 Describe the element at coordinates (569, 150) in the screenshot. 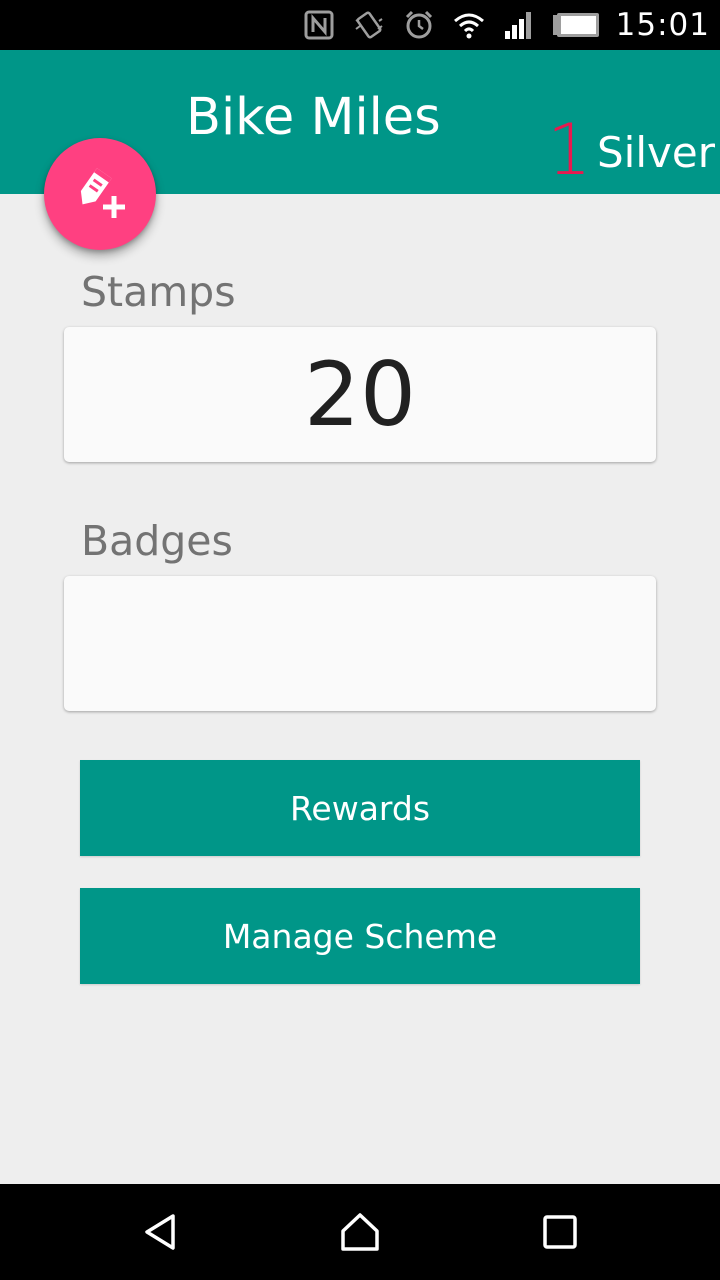

I see `level-number: 1` at that location.